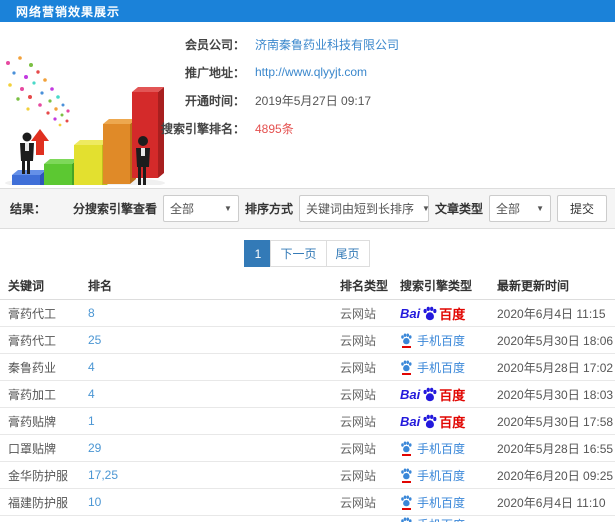 This screenshot has width=615, height=522. I want to click on table-row: 膏药代工 25 云网站 手机百度 2020年5月30日 18:06, so click(307, 340).